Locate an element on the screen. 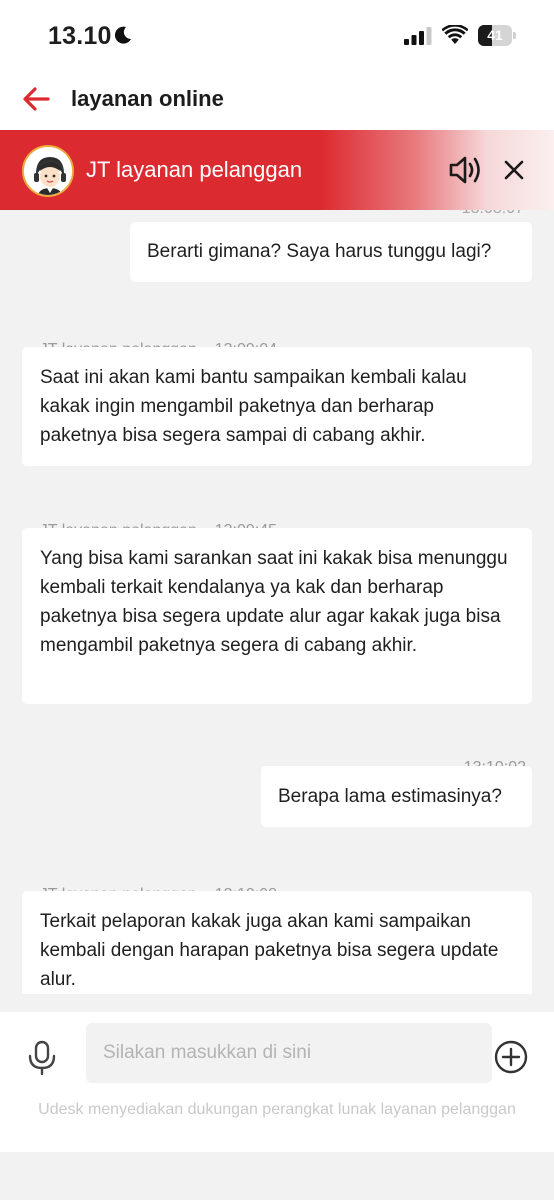 The height and width of the screenshot is (1200, 554). agent-banner: JT layanan pelanggan is located at coordinates (277, 170).